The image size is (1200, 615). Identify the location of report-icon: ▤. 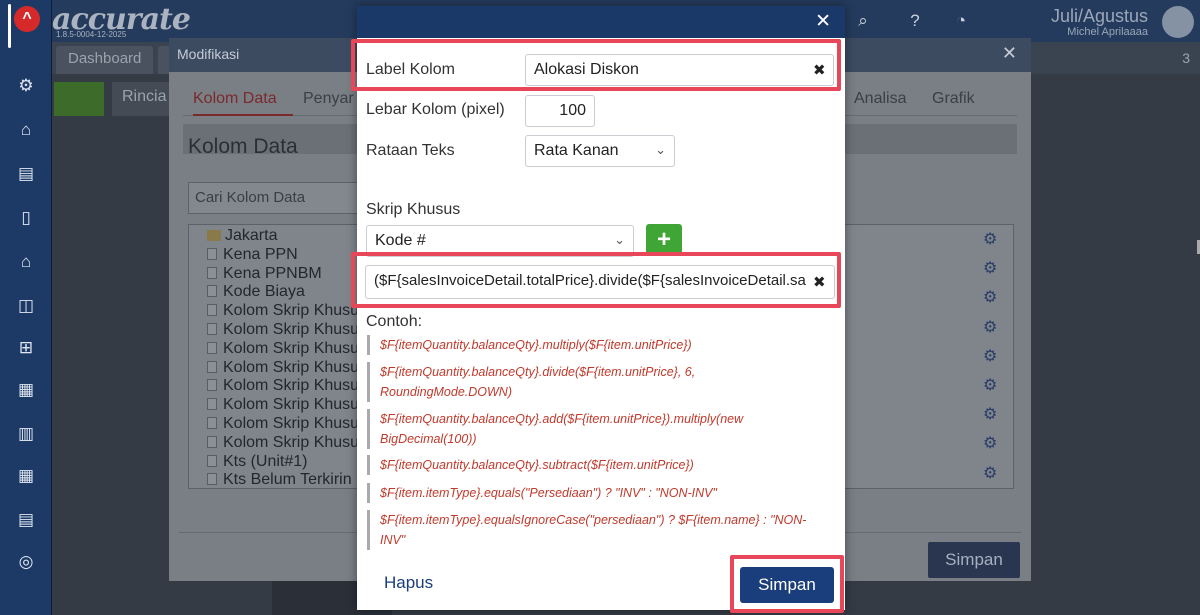
(26, 520).